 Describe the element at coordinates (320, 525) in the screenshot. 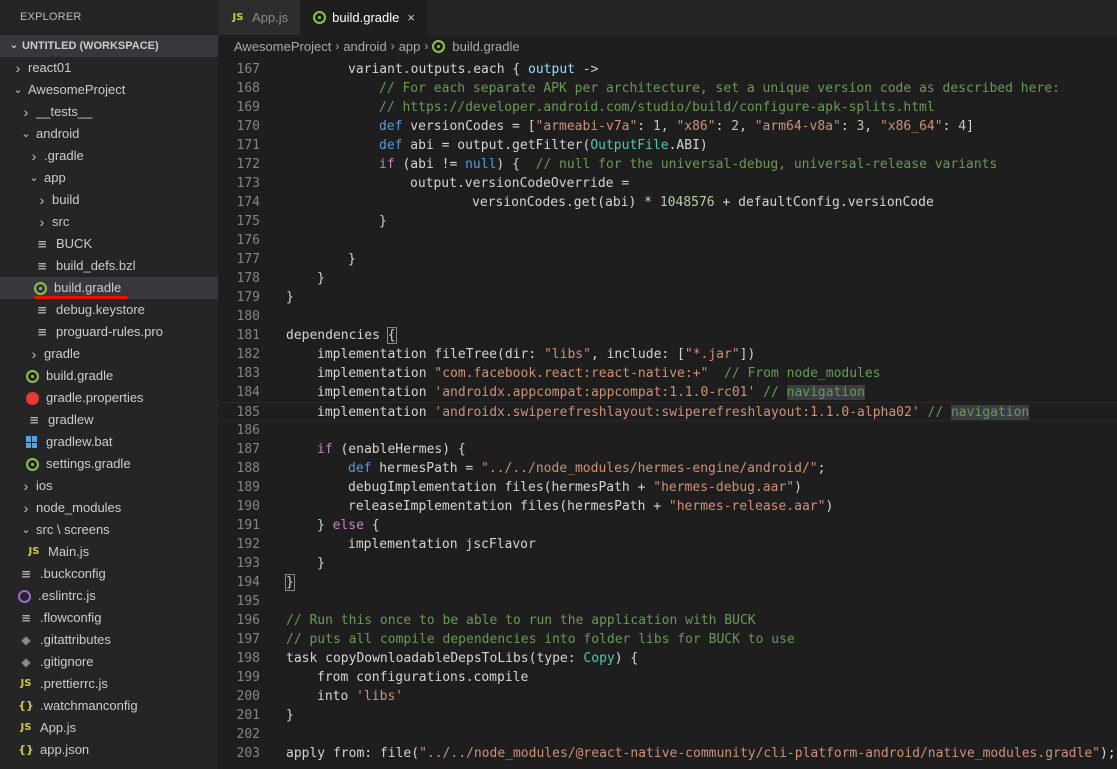

I see `line-content: } else {` at that location.